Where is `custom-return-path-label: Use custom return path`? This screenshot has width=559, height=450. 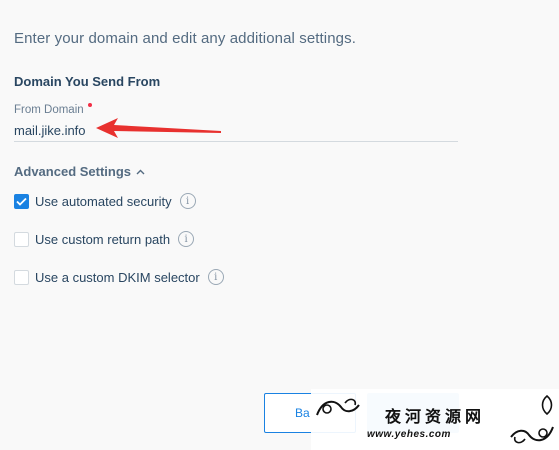 custom-return-path-label: Use custom return path is located at coordinates (103, 239).